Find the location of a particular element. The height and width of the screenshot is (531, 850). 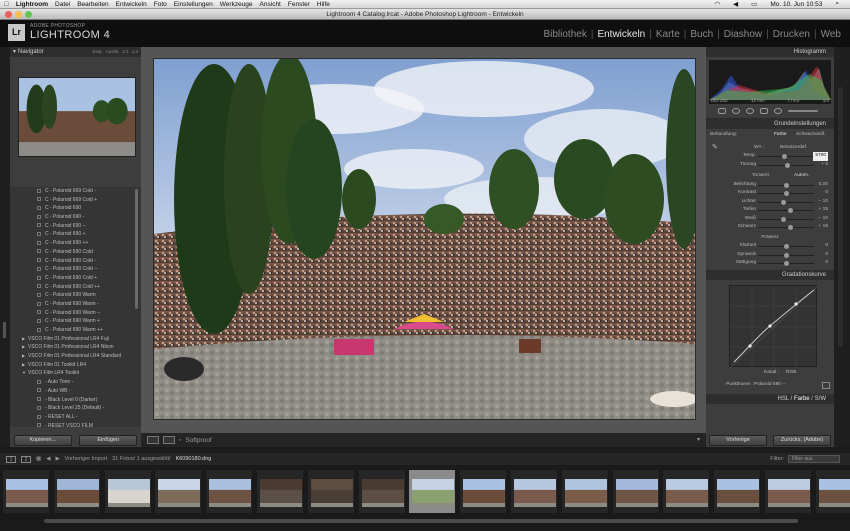

preset-item: - Auto WB - is located at coordinates (75, 391).